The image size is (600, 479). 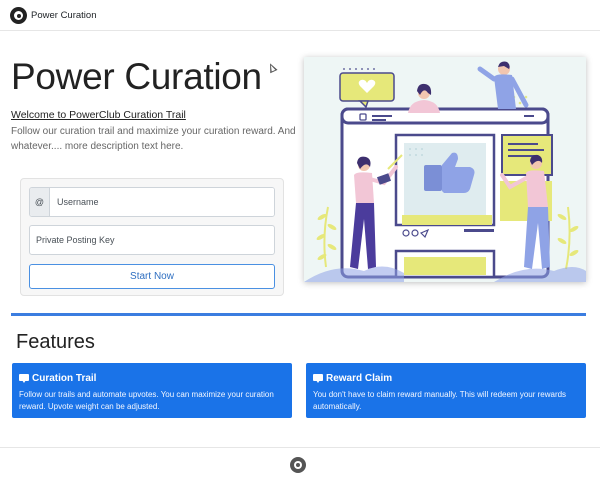 What do you see at coordinates (98, 115) in the screenshot?
I see `welcome-link: Welcome to PowerClub Curation Trail` at bounding box center [98, 115].